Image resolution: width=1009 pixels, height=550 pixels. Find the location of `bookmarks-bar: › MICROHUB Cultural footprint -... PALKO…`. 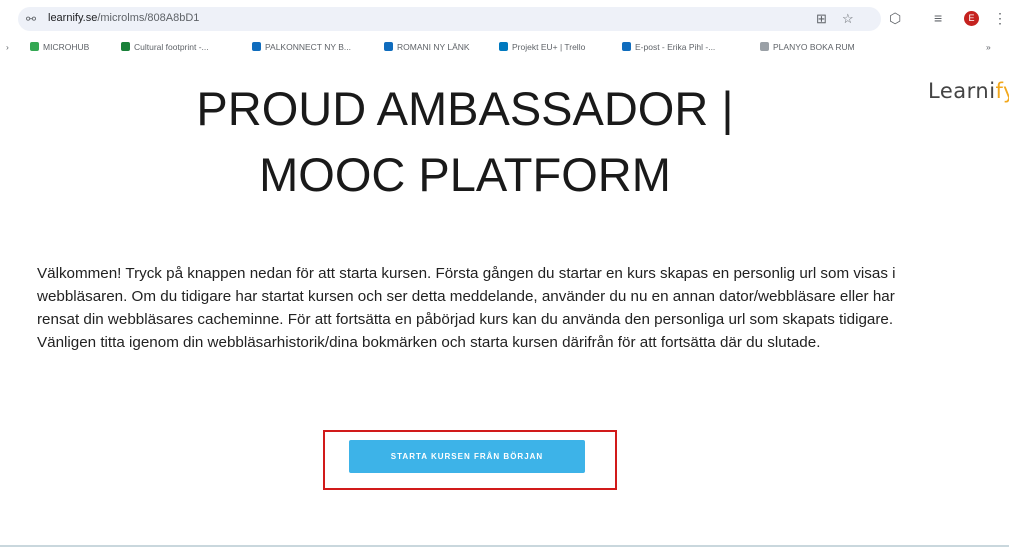

bookmarks-bar: › MICROHUB Cultural footprint -... PALKO… is located at coordinates (504, 49).